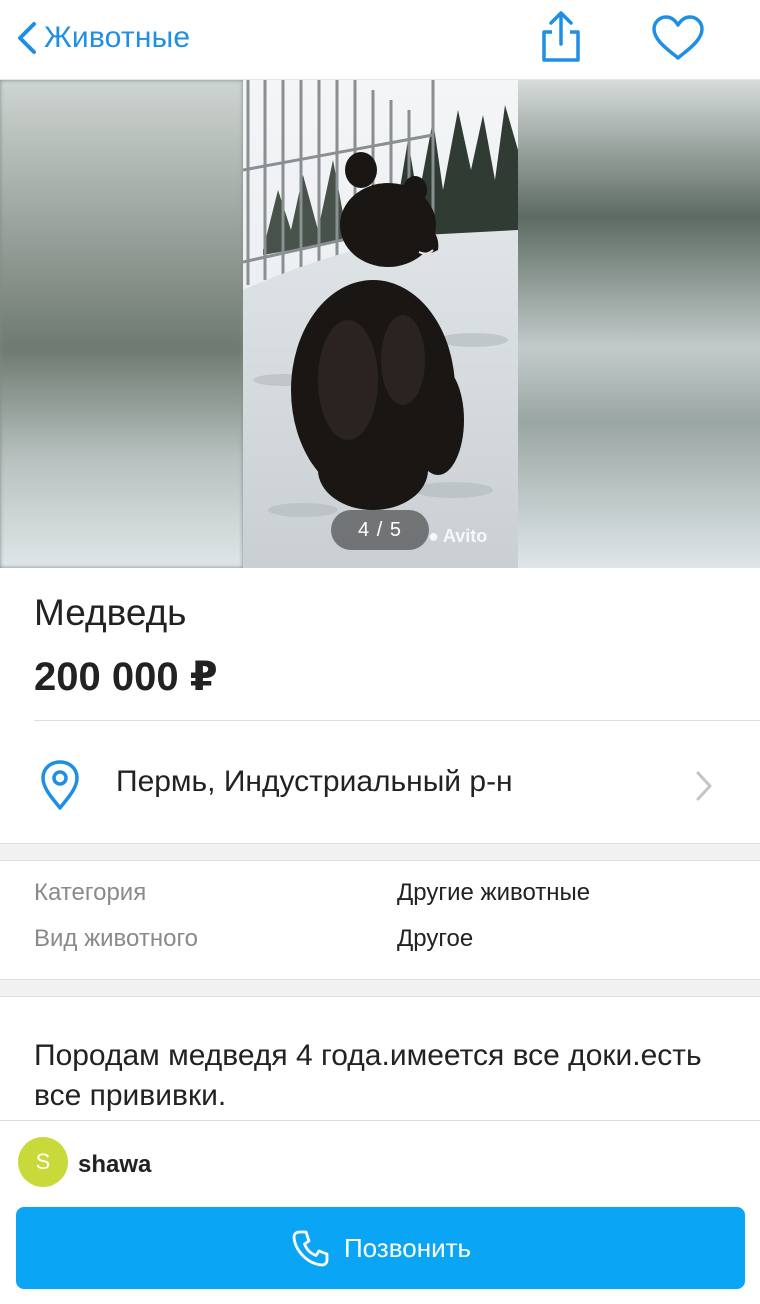 The height and width of the screenshot is (1304, 760). What do you see at coordinates (60, 785) in the screenshot?
I see `location-pin-icon` at bounding box center [60, 785].